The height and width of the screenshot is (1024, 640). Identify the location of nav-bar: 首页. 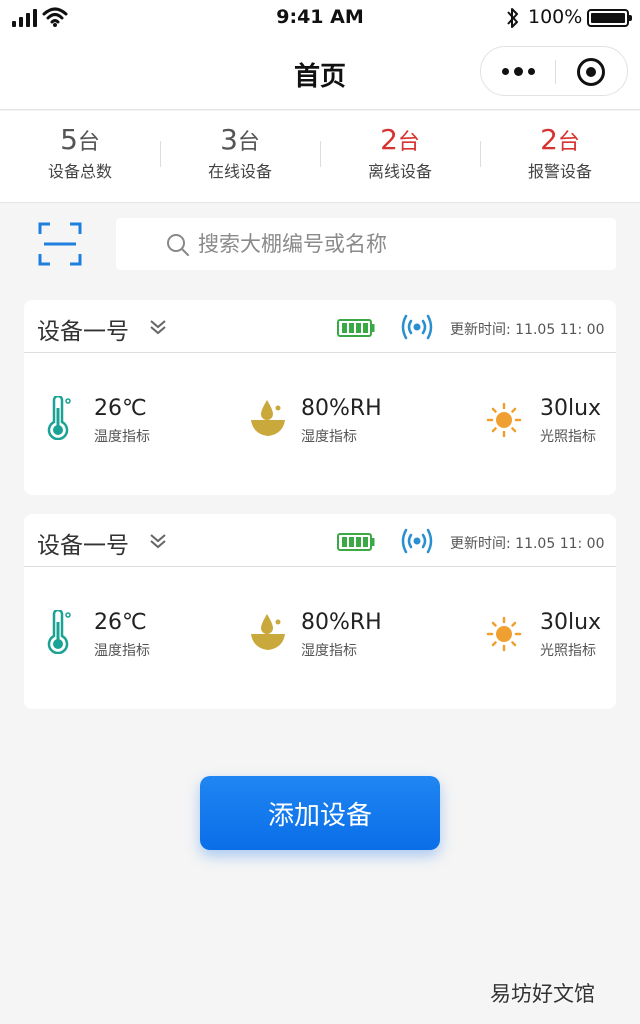
(320, 73).